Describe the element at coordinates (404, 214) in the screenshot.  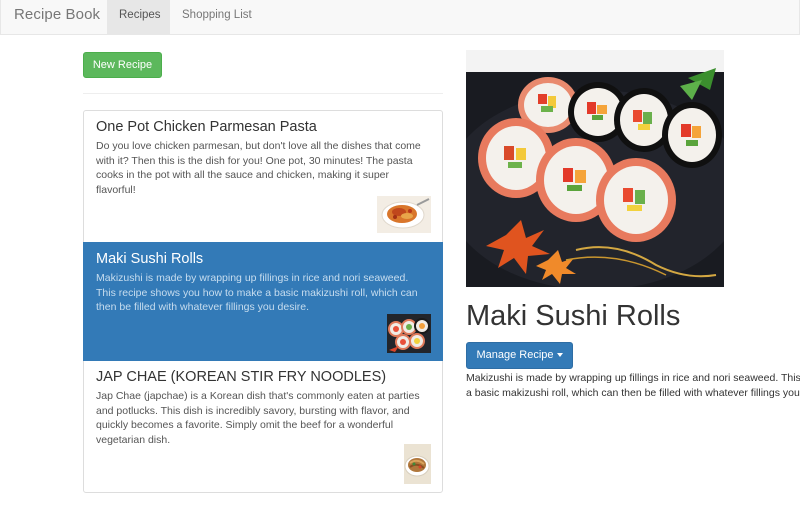
I see `pasta-dish-thumbnail` at that location.